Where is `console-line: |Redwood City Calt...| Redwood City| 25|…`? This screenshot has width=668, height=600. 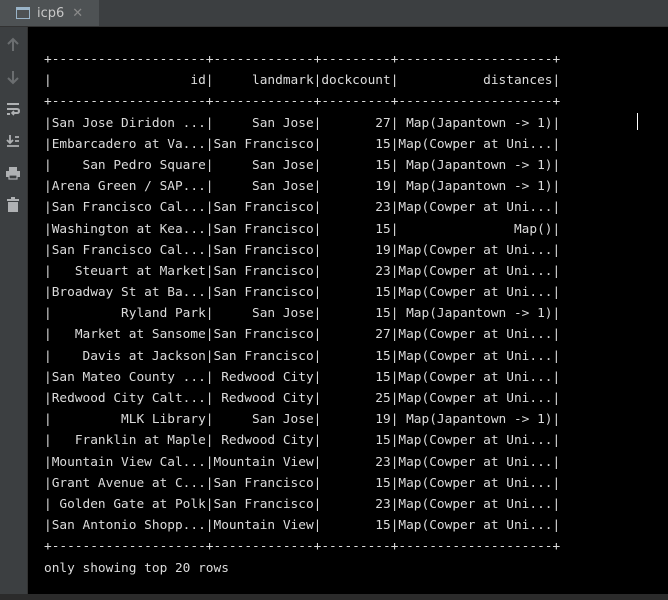 console-line: |Redwood City Calt...| Redwood City| 25|… is located at coordinates (302, 398).